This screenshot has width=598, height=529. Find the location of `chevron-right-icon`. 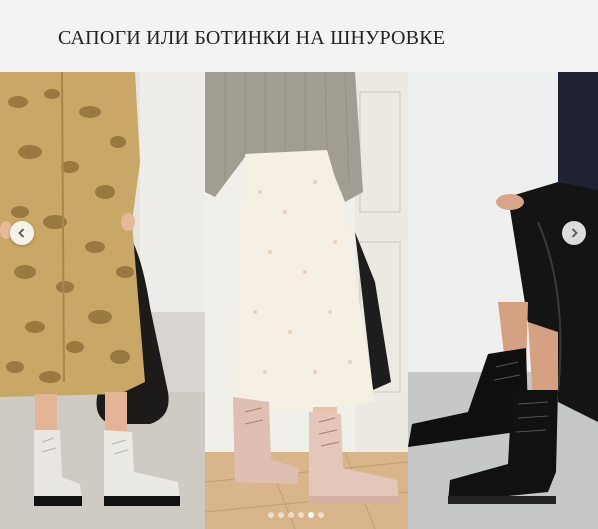

chevron-right-icon is located at coordinates (574, 233).